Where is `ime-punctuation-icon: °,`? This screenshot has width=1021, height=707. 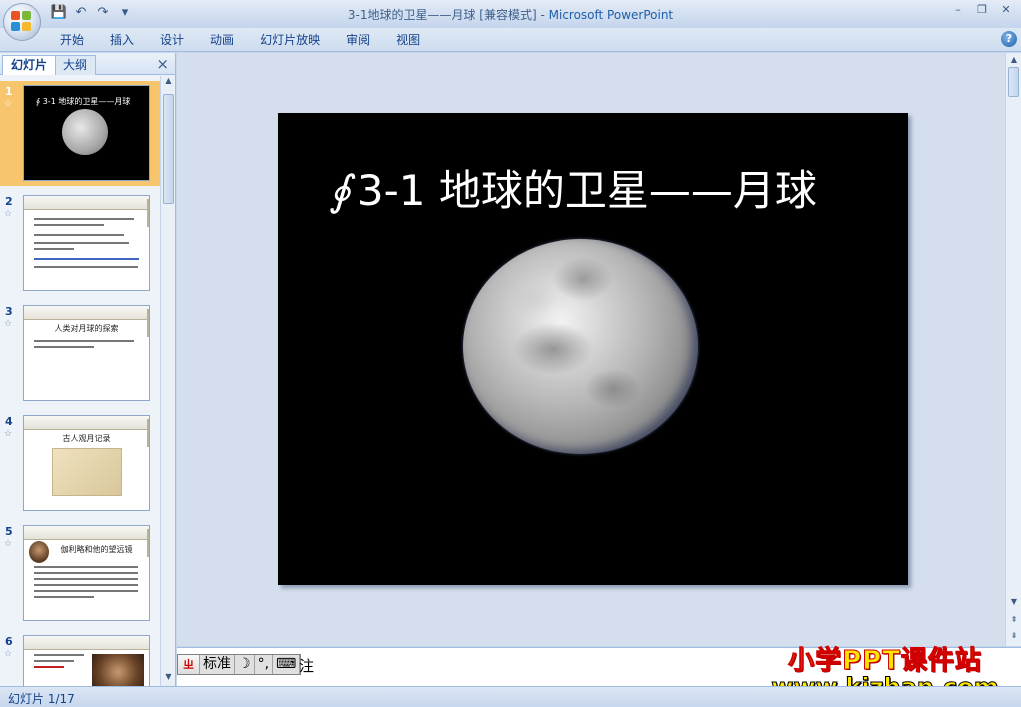
ime-punctuation-icon: °, is located at coordinates (264, 664).